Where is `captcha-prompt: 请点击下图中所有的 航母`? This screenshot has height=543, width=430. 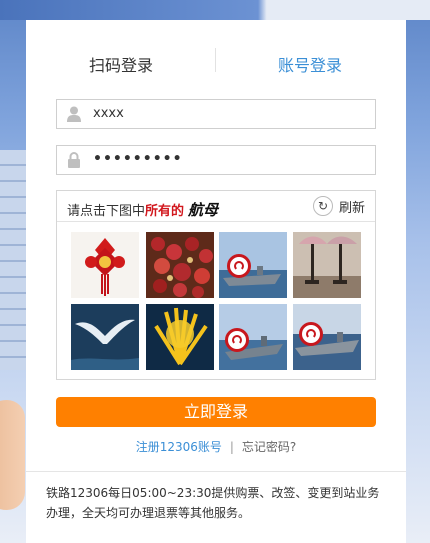 captcha-prompt: 请点击下图中所有的 航母 is located at coordinates (142, 209).